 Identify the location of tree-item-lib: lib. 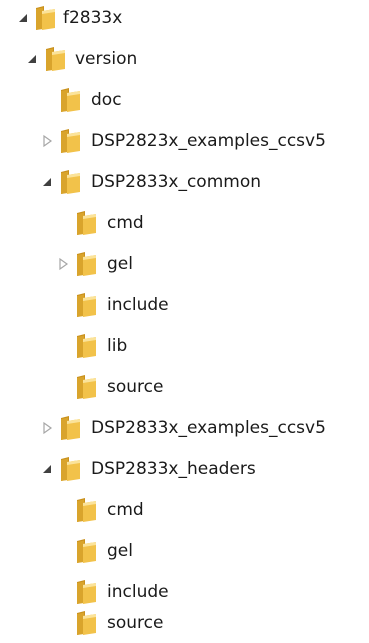
(184, 347).